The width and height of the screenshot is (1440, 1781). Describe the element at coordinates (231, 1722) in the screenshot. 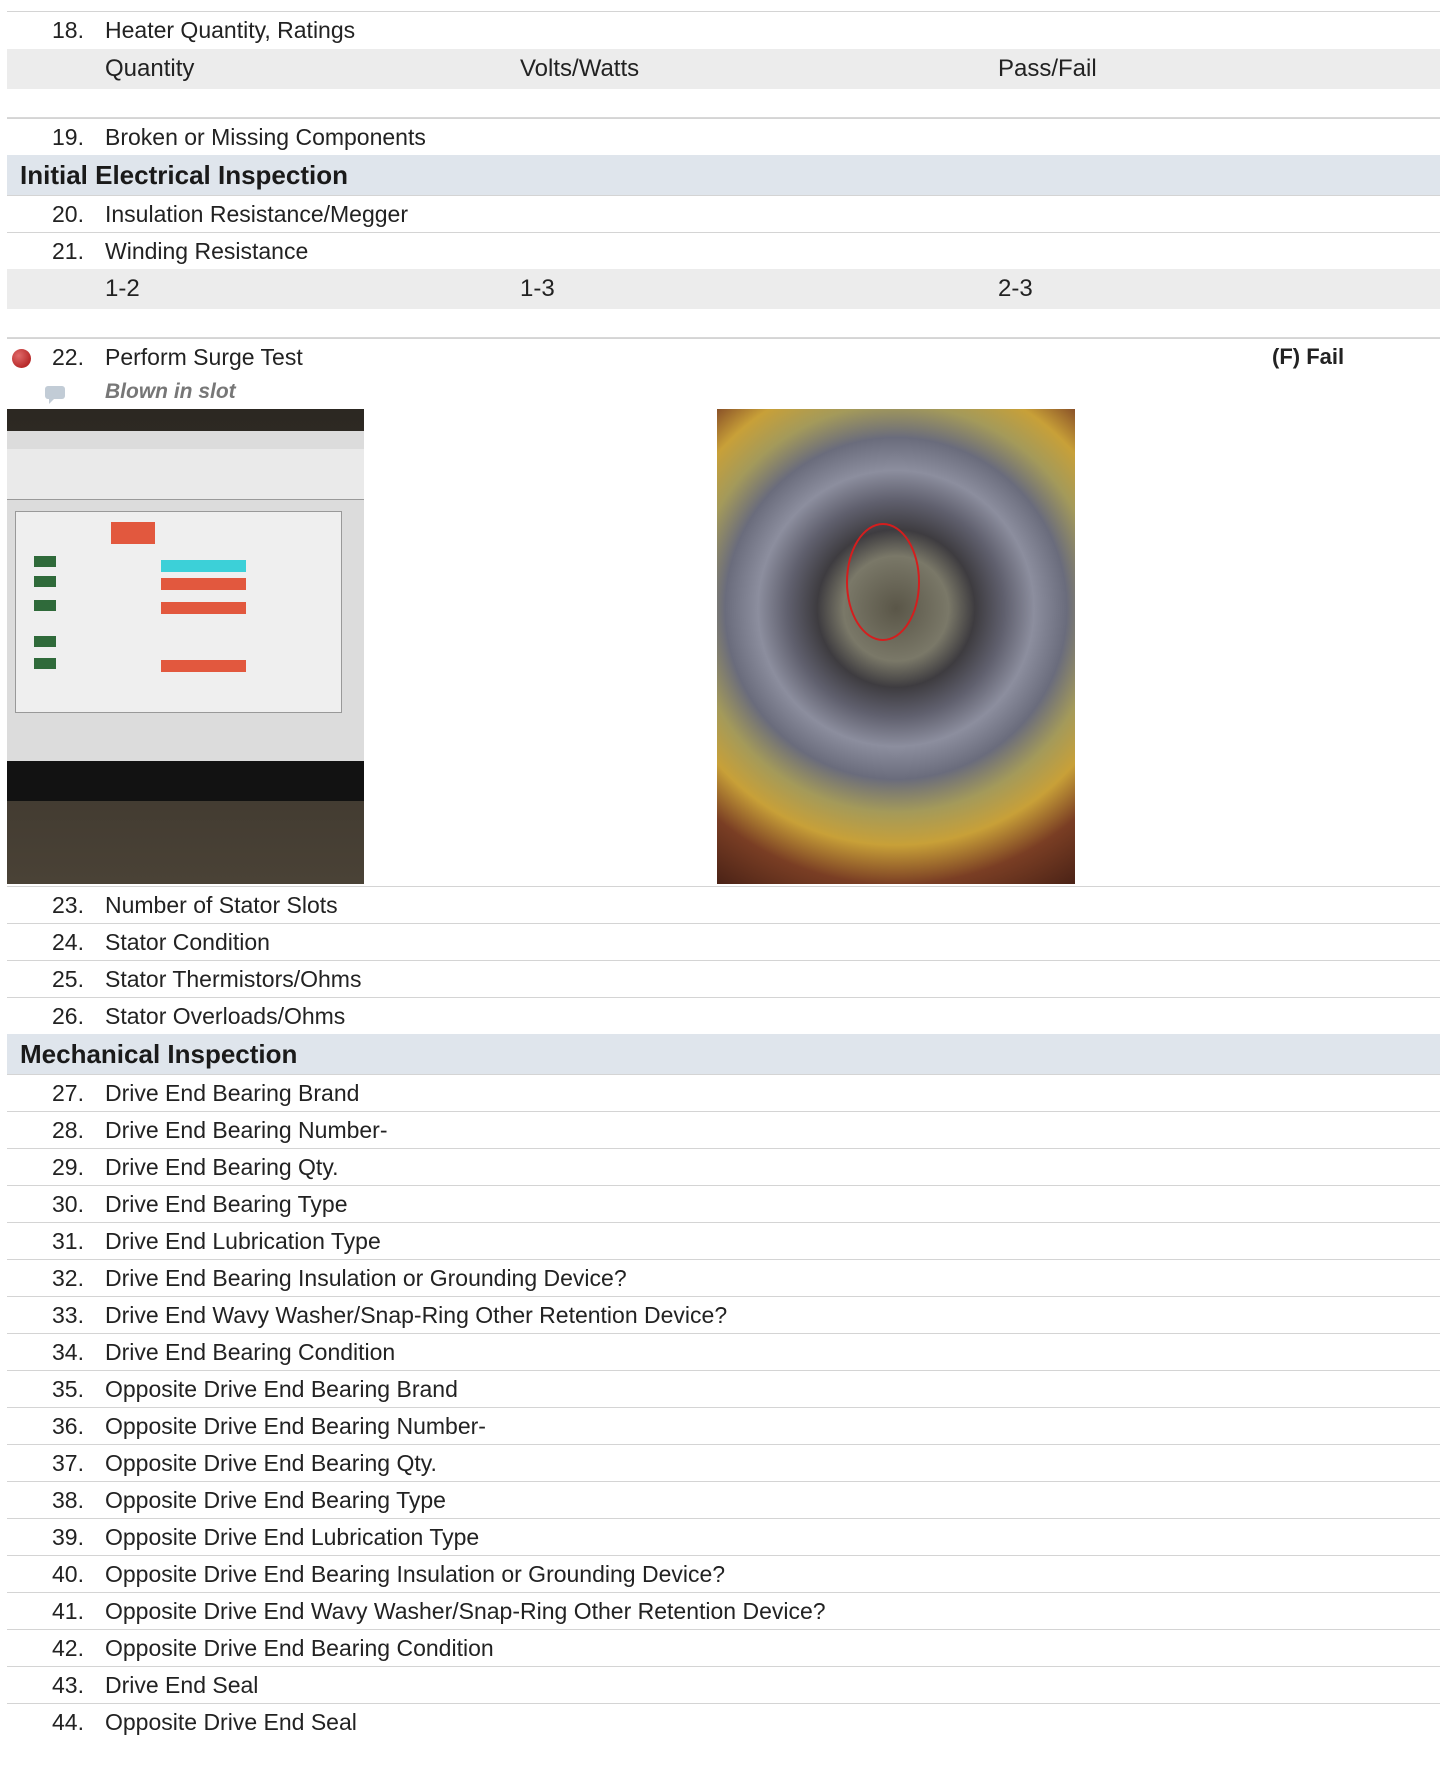

I see `item-label: Opposite Drive End Seal` at that location.